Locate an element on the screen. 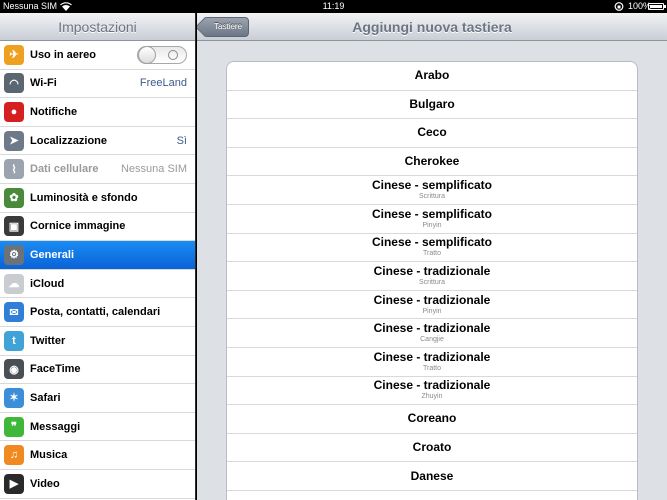 The image size is (667, 500). settings-item-label: Generali is located at coordinates (52, 254).